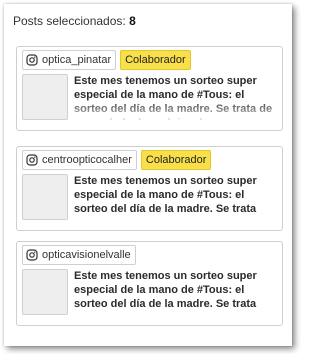  Describe the element at coordinates (132, 21) in the screenshot. I see `selected-posts-count: 8` at that location.